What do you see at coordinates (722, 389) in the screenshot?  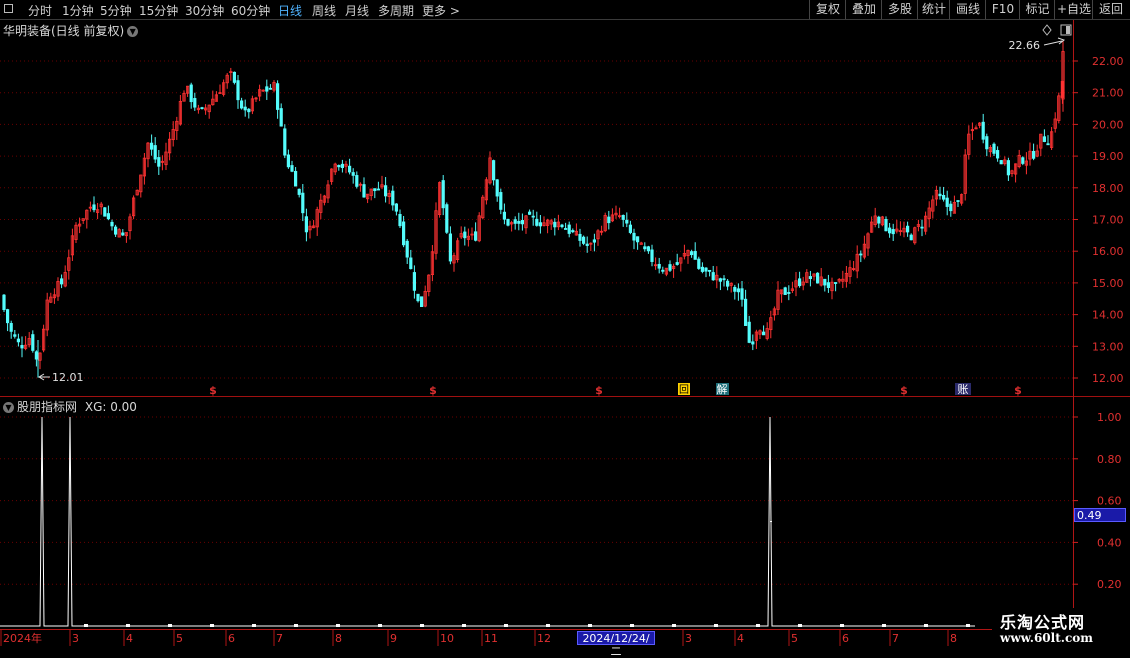 I see `jie-marker: 解` at bounding box center [722, 389].